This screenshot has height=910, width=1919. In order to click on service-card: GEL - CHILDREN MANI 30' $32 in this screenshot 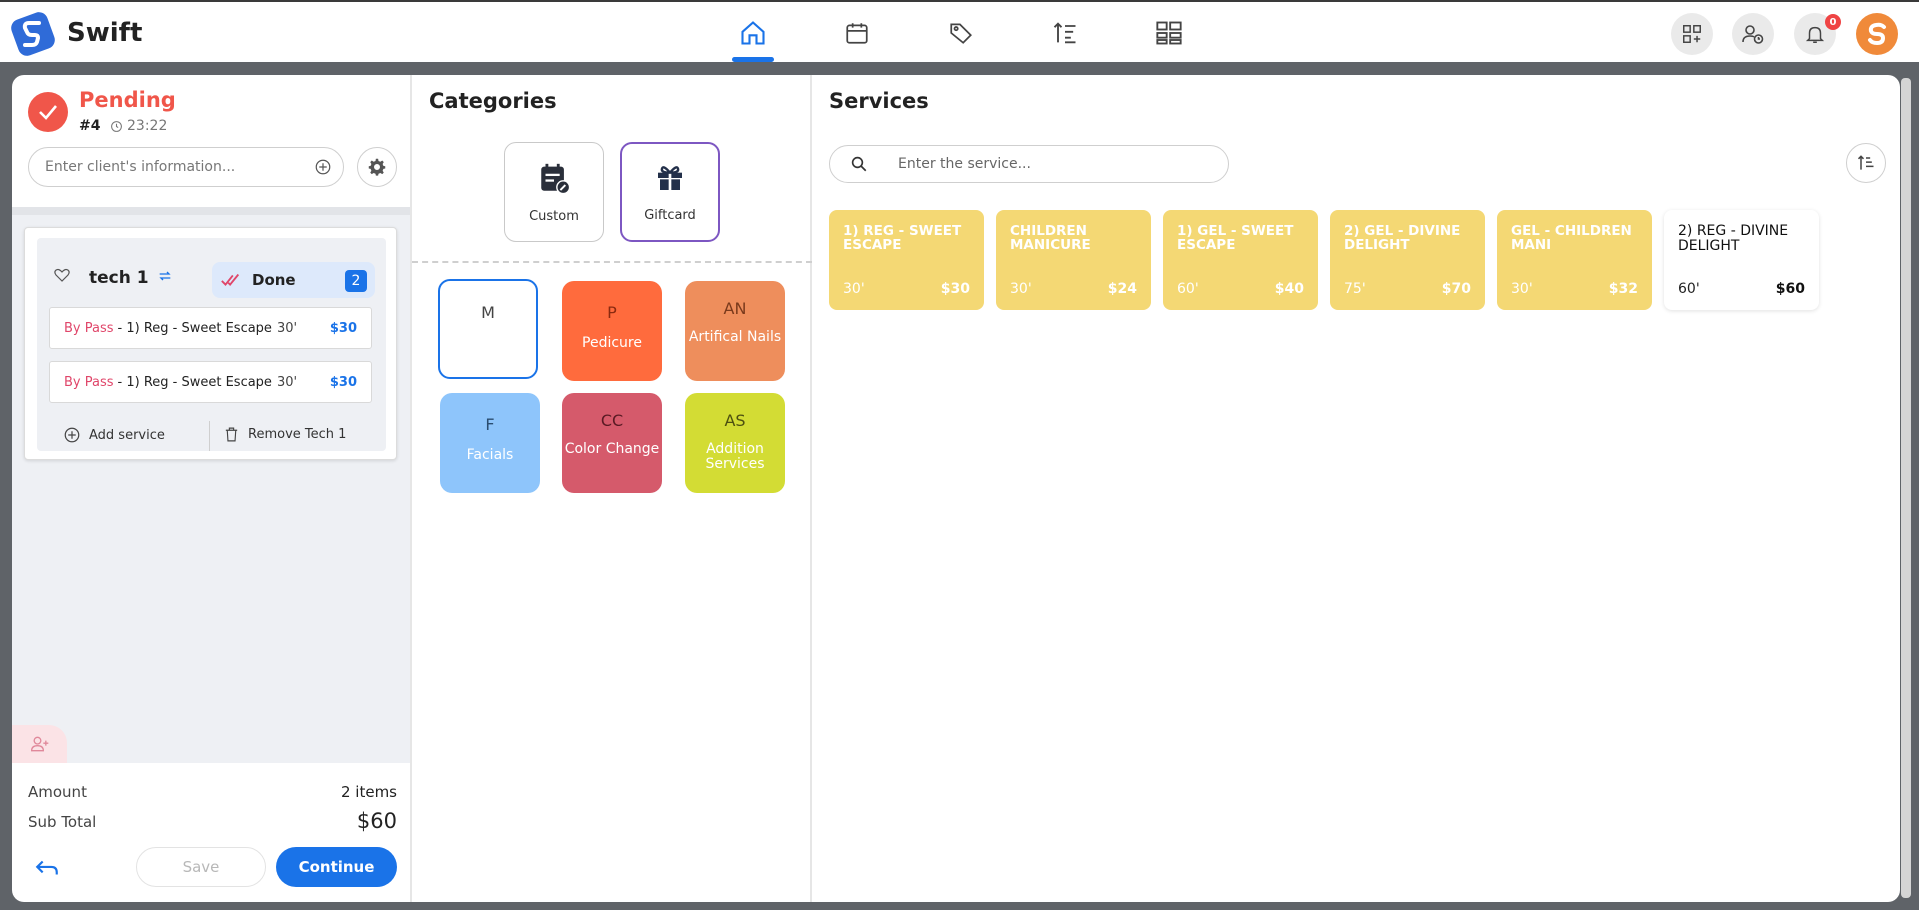, I will do `click(1574, 260)`.